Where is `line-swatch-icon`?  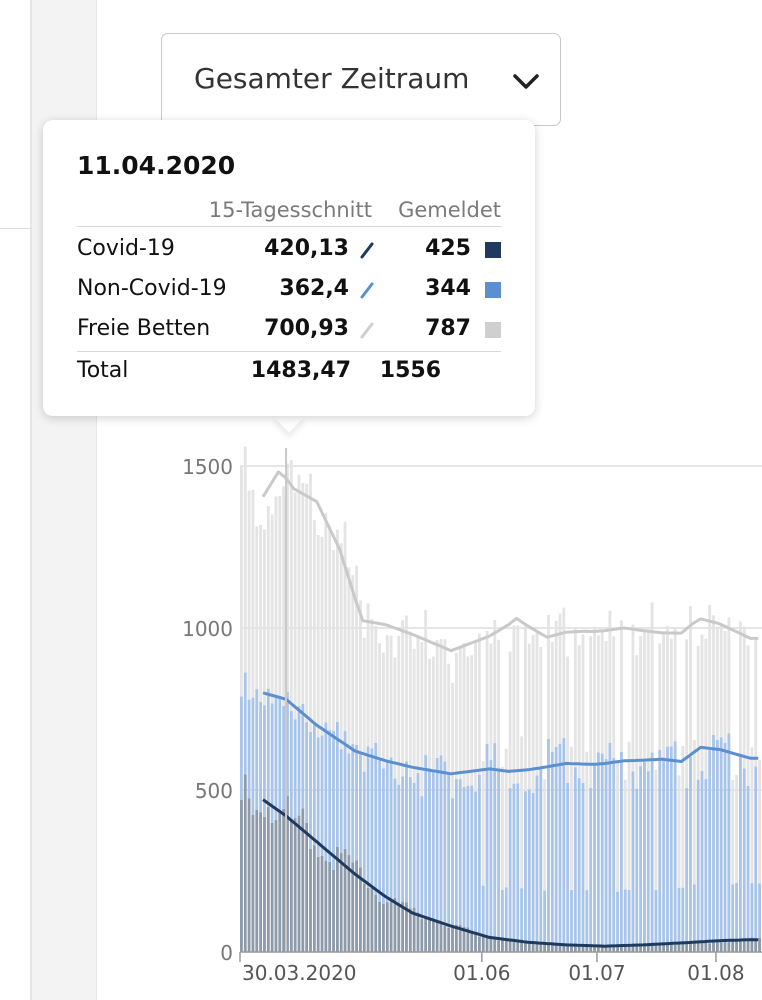
line-swatch-icon is located at coordinates (367, 330).